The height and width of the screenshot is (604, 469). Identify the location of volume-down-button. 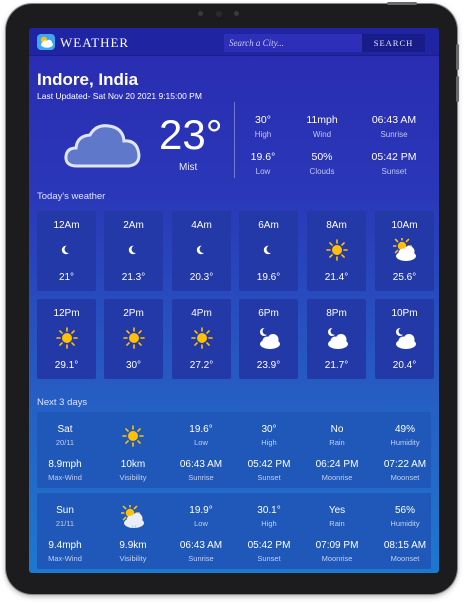
(457, 89).